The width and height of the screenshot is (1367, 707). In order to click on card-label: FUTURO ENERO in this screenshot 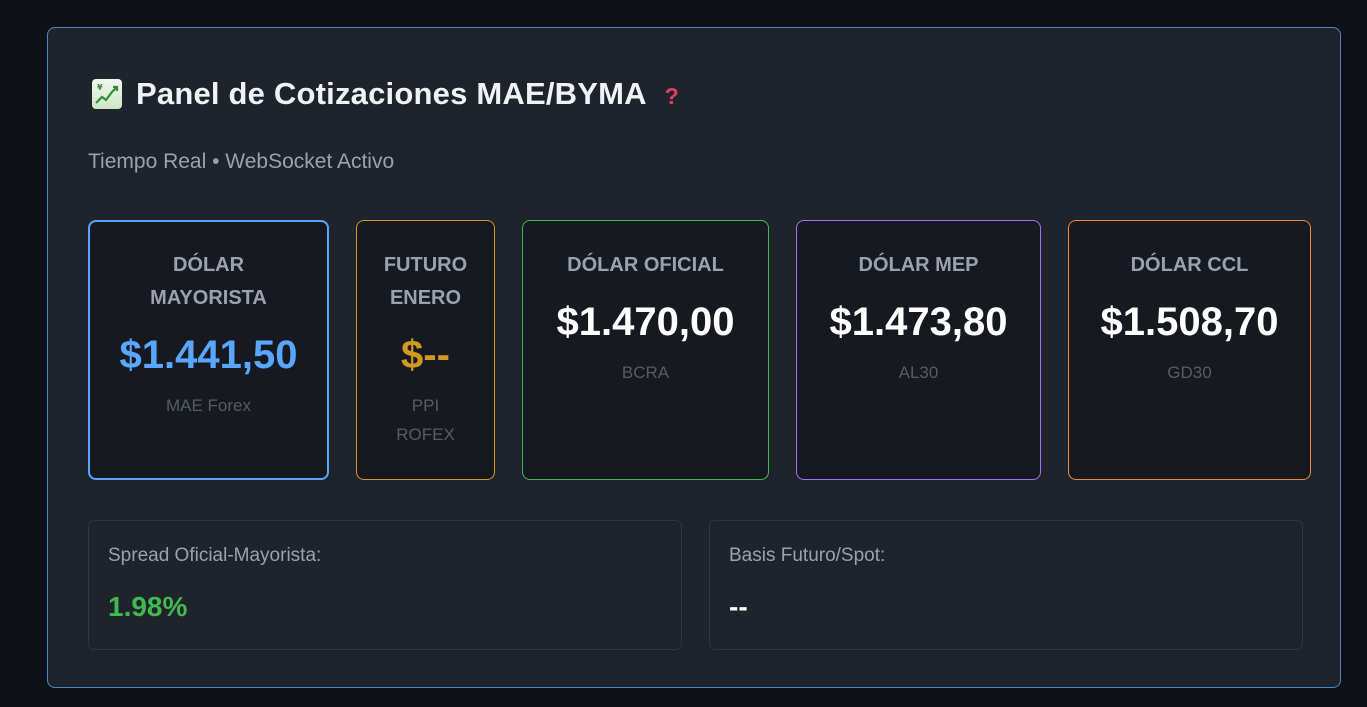, I will do `click(425, 282)`.